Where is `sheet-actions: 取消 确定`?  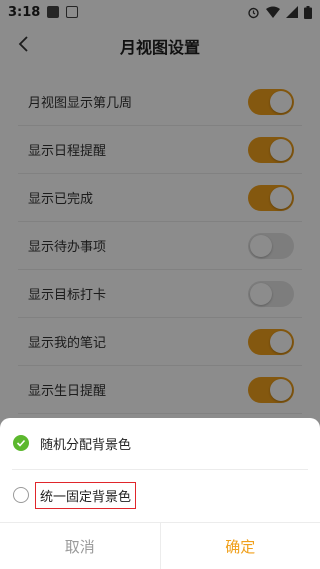 sheet-actions: 取消 确定 is located at coordinates (160, 545).